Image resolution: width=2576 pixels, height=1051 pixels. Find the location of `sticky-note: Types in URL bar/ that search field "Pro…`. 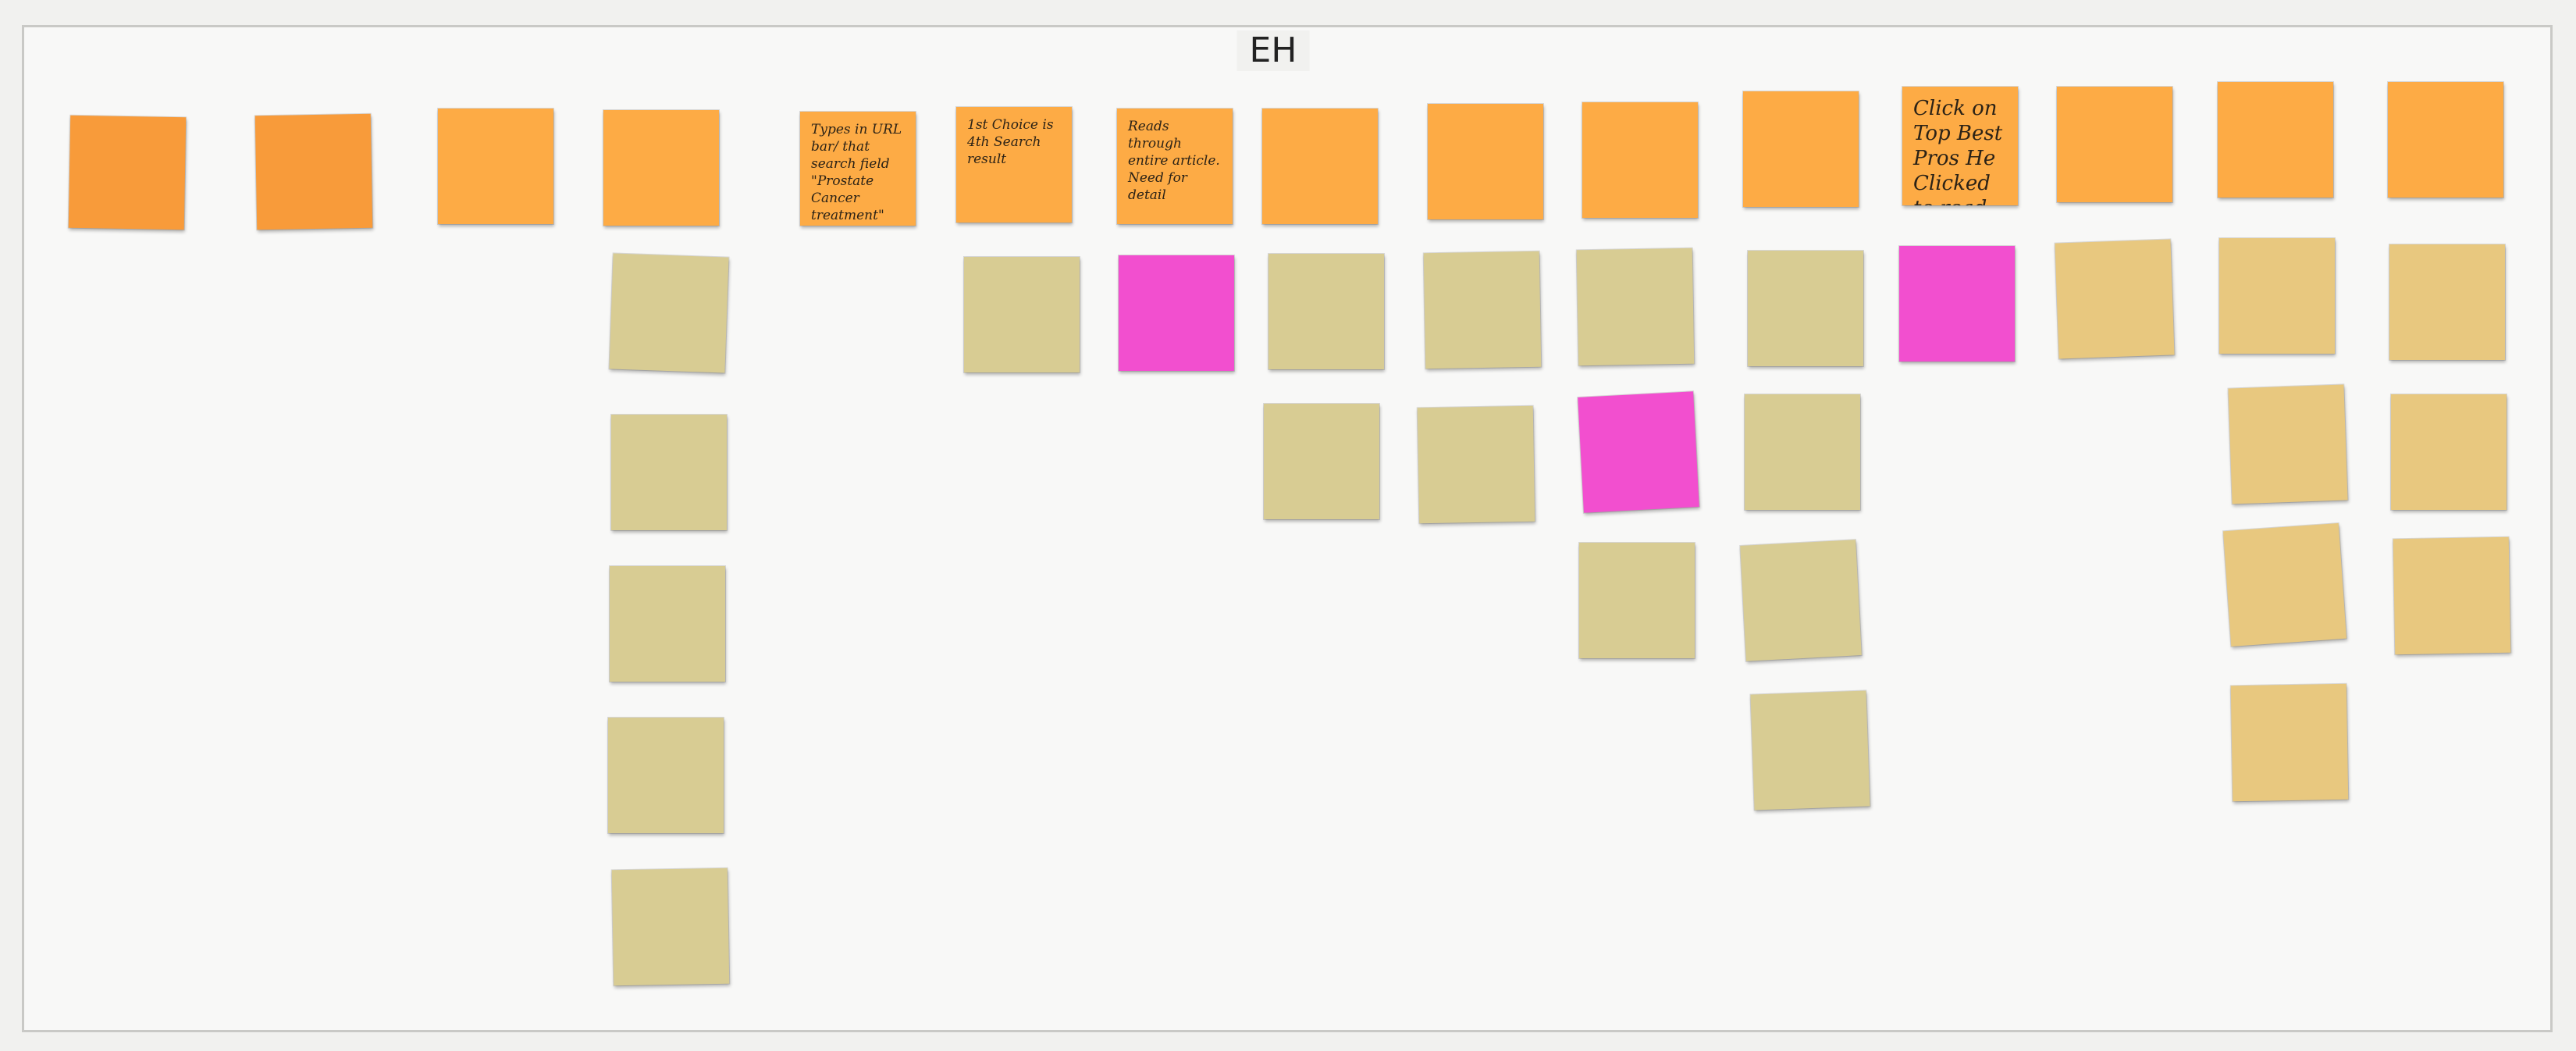

sticky-note: Types in URL bar/ that search field "Pro… is located at coordinates (858, 169).